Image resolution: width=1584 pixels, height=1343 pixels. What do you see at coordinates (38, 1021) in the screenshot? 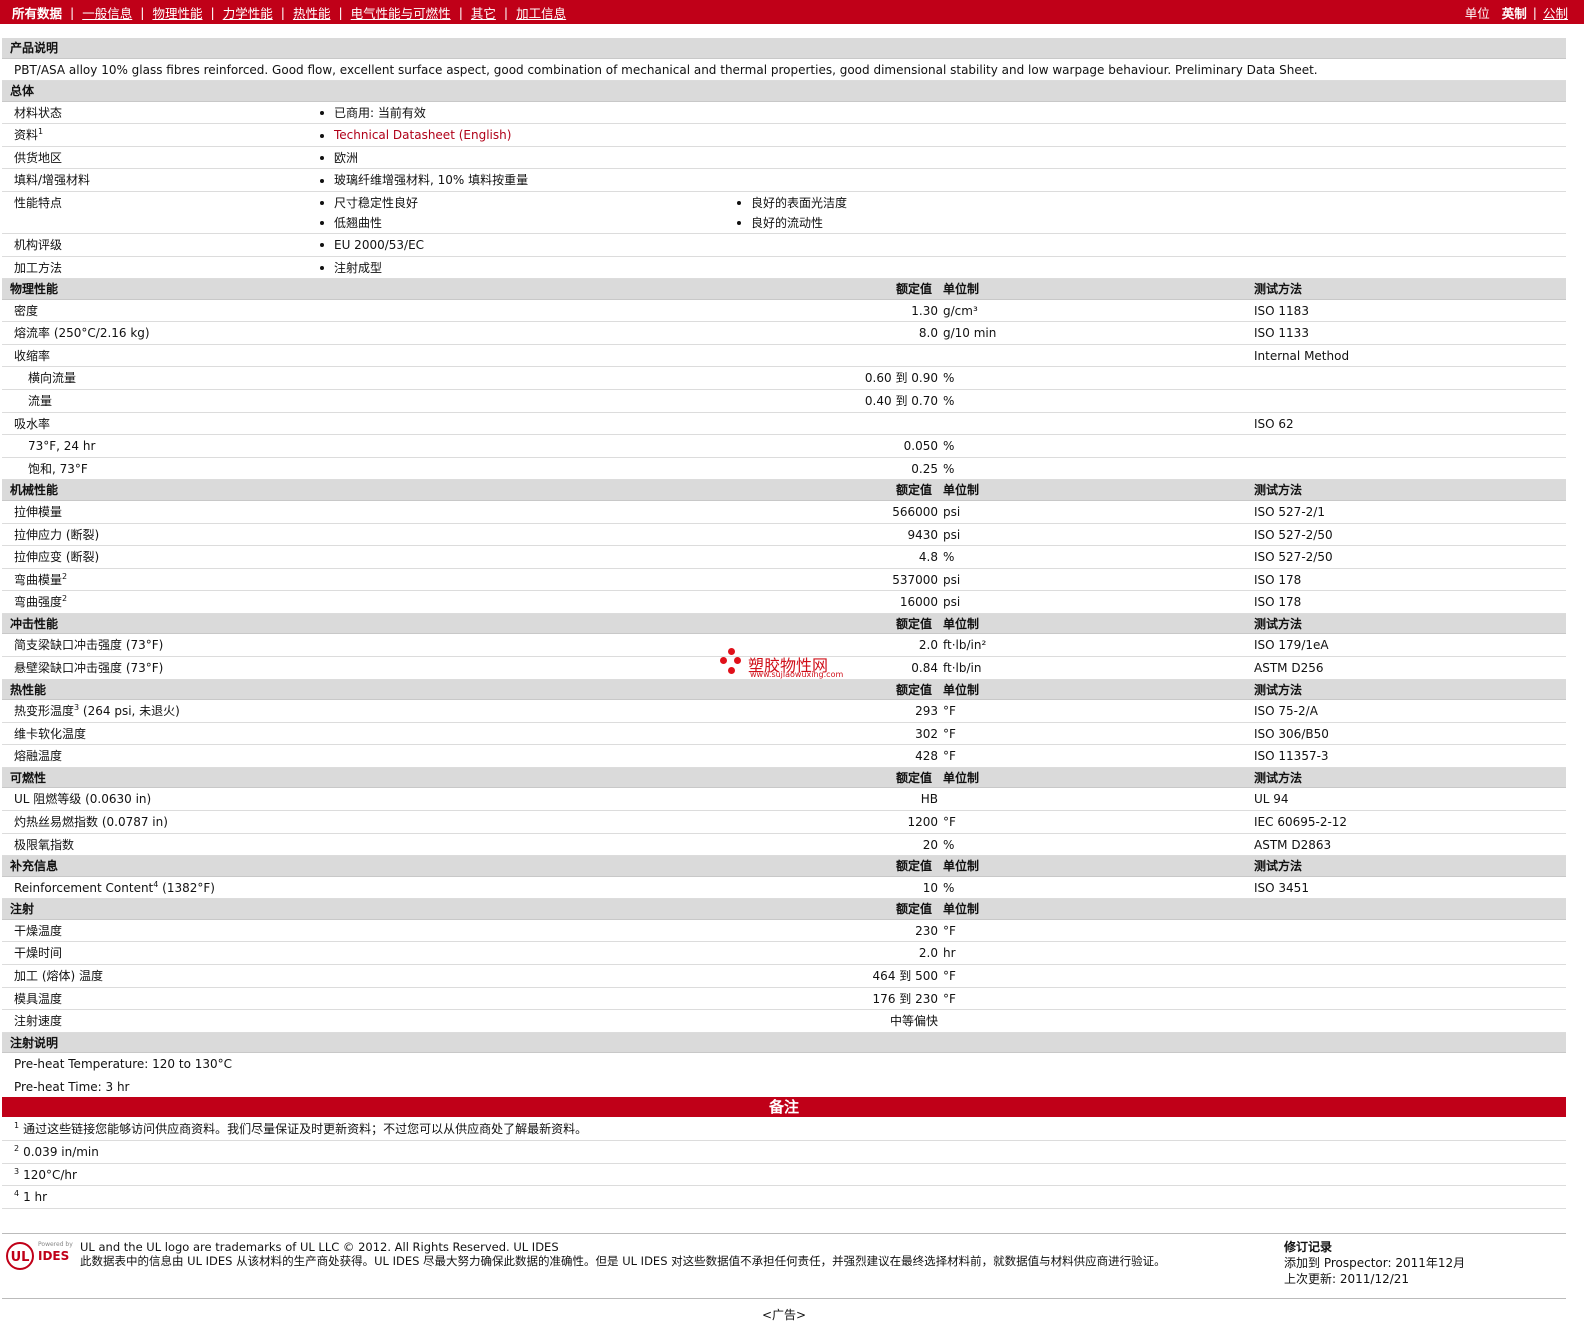
I see `property-name: 注射速度` at bounding box center [38, 1021].